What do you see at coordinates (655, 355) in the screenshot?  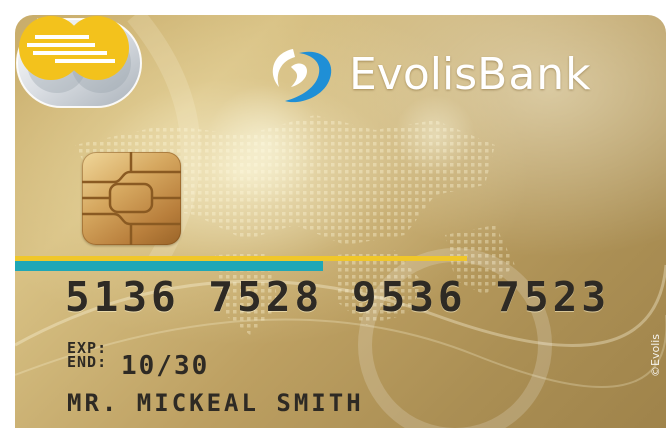 I see `copyright-watermark: ©Evolis` at bounding box center [655, 355].